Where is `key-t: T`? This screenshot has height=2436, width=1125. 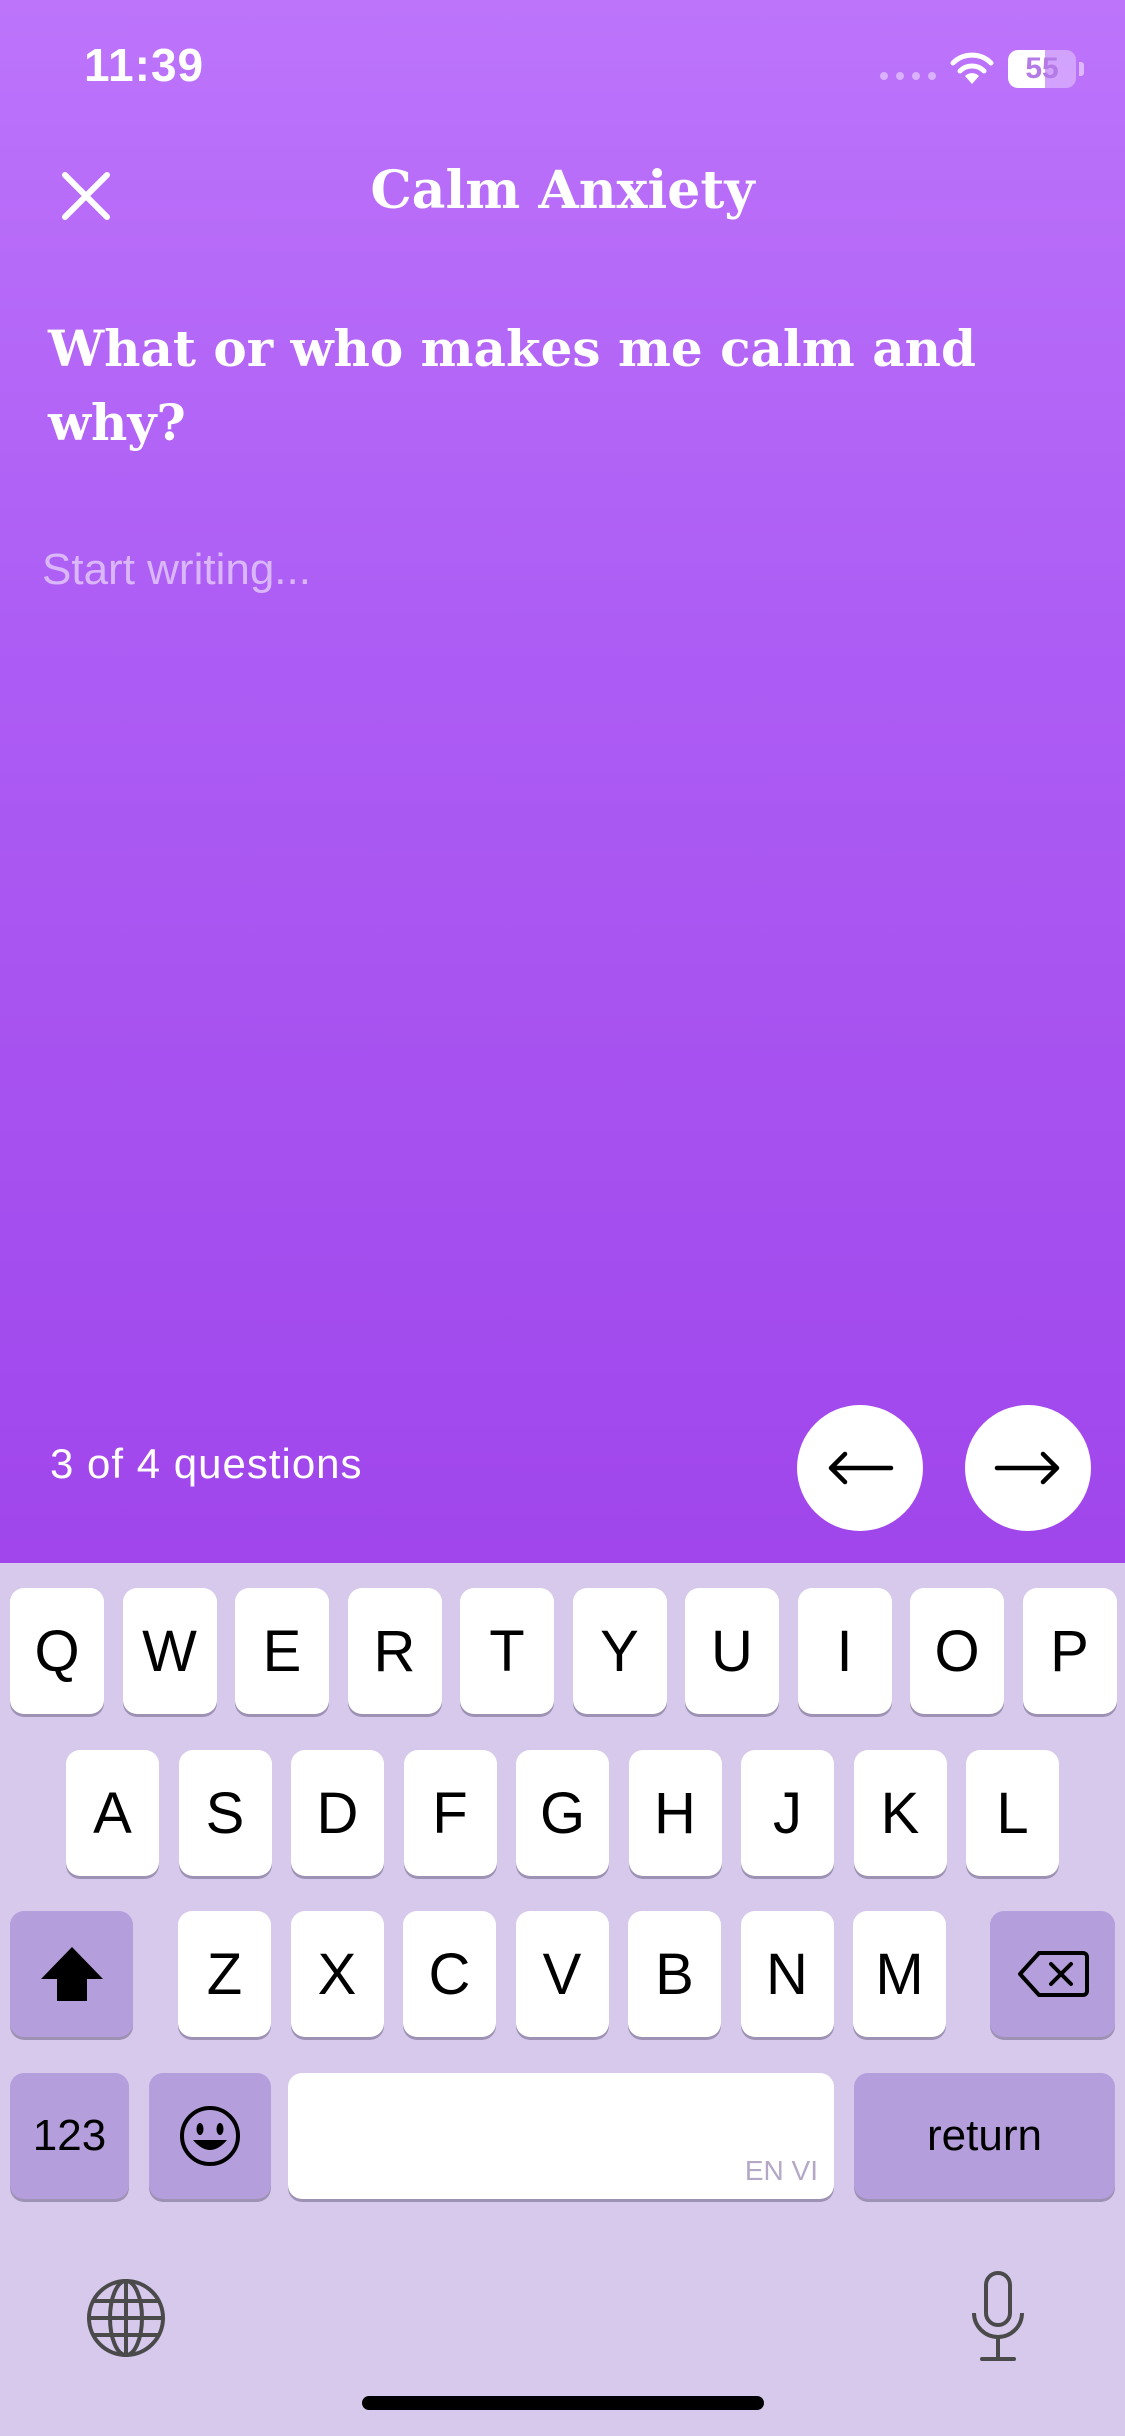 key-t: T is located at coordinates (507, 1651).